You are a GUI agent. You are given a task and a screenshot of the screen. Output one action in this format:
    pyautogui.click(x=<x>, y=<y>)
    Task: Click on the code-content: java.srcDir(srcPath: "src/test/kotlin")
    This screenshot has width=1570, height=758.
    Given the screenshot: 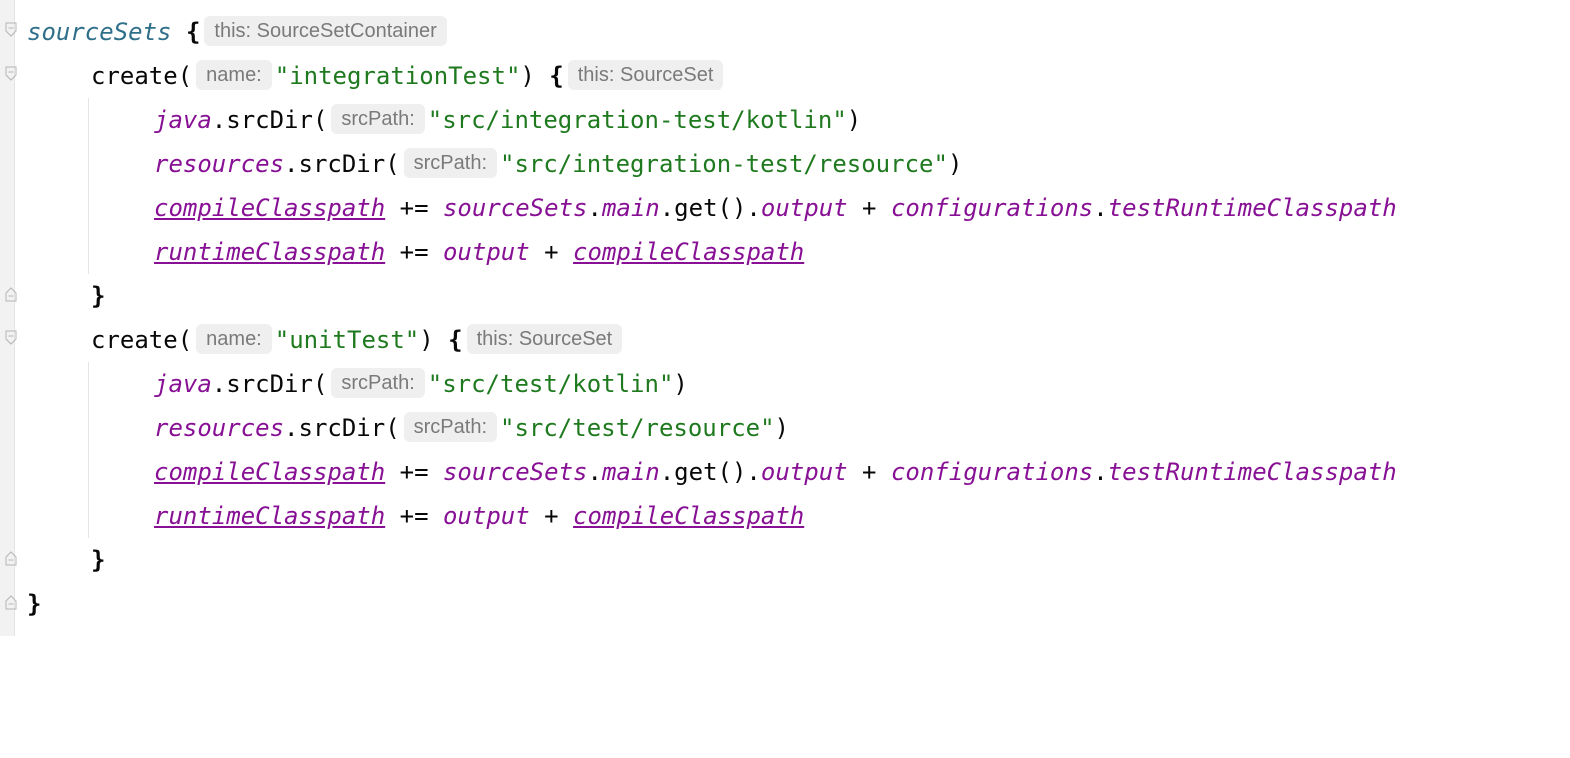 What is the action you would take?
    pyautogui.click(x=357, y=384)
    